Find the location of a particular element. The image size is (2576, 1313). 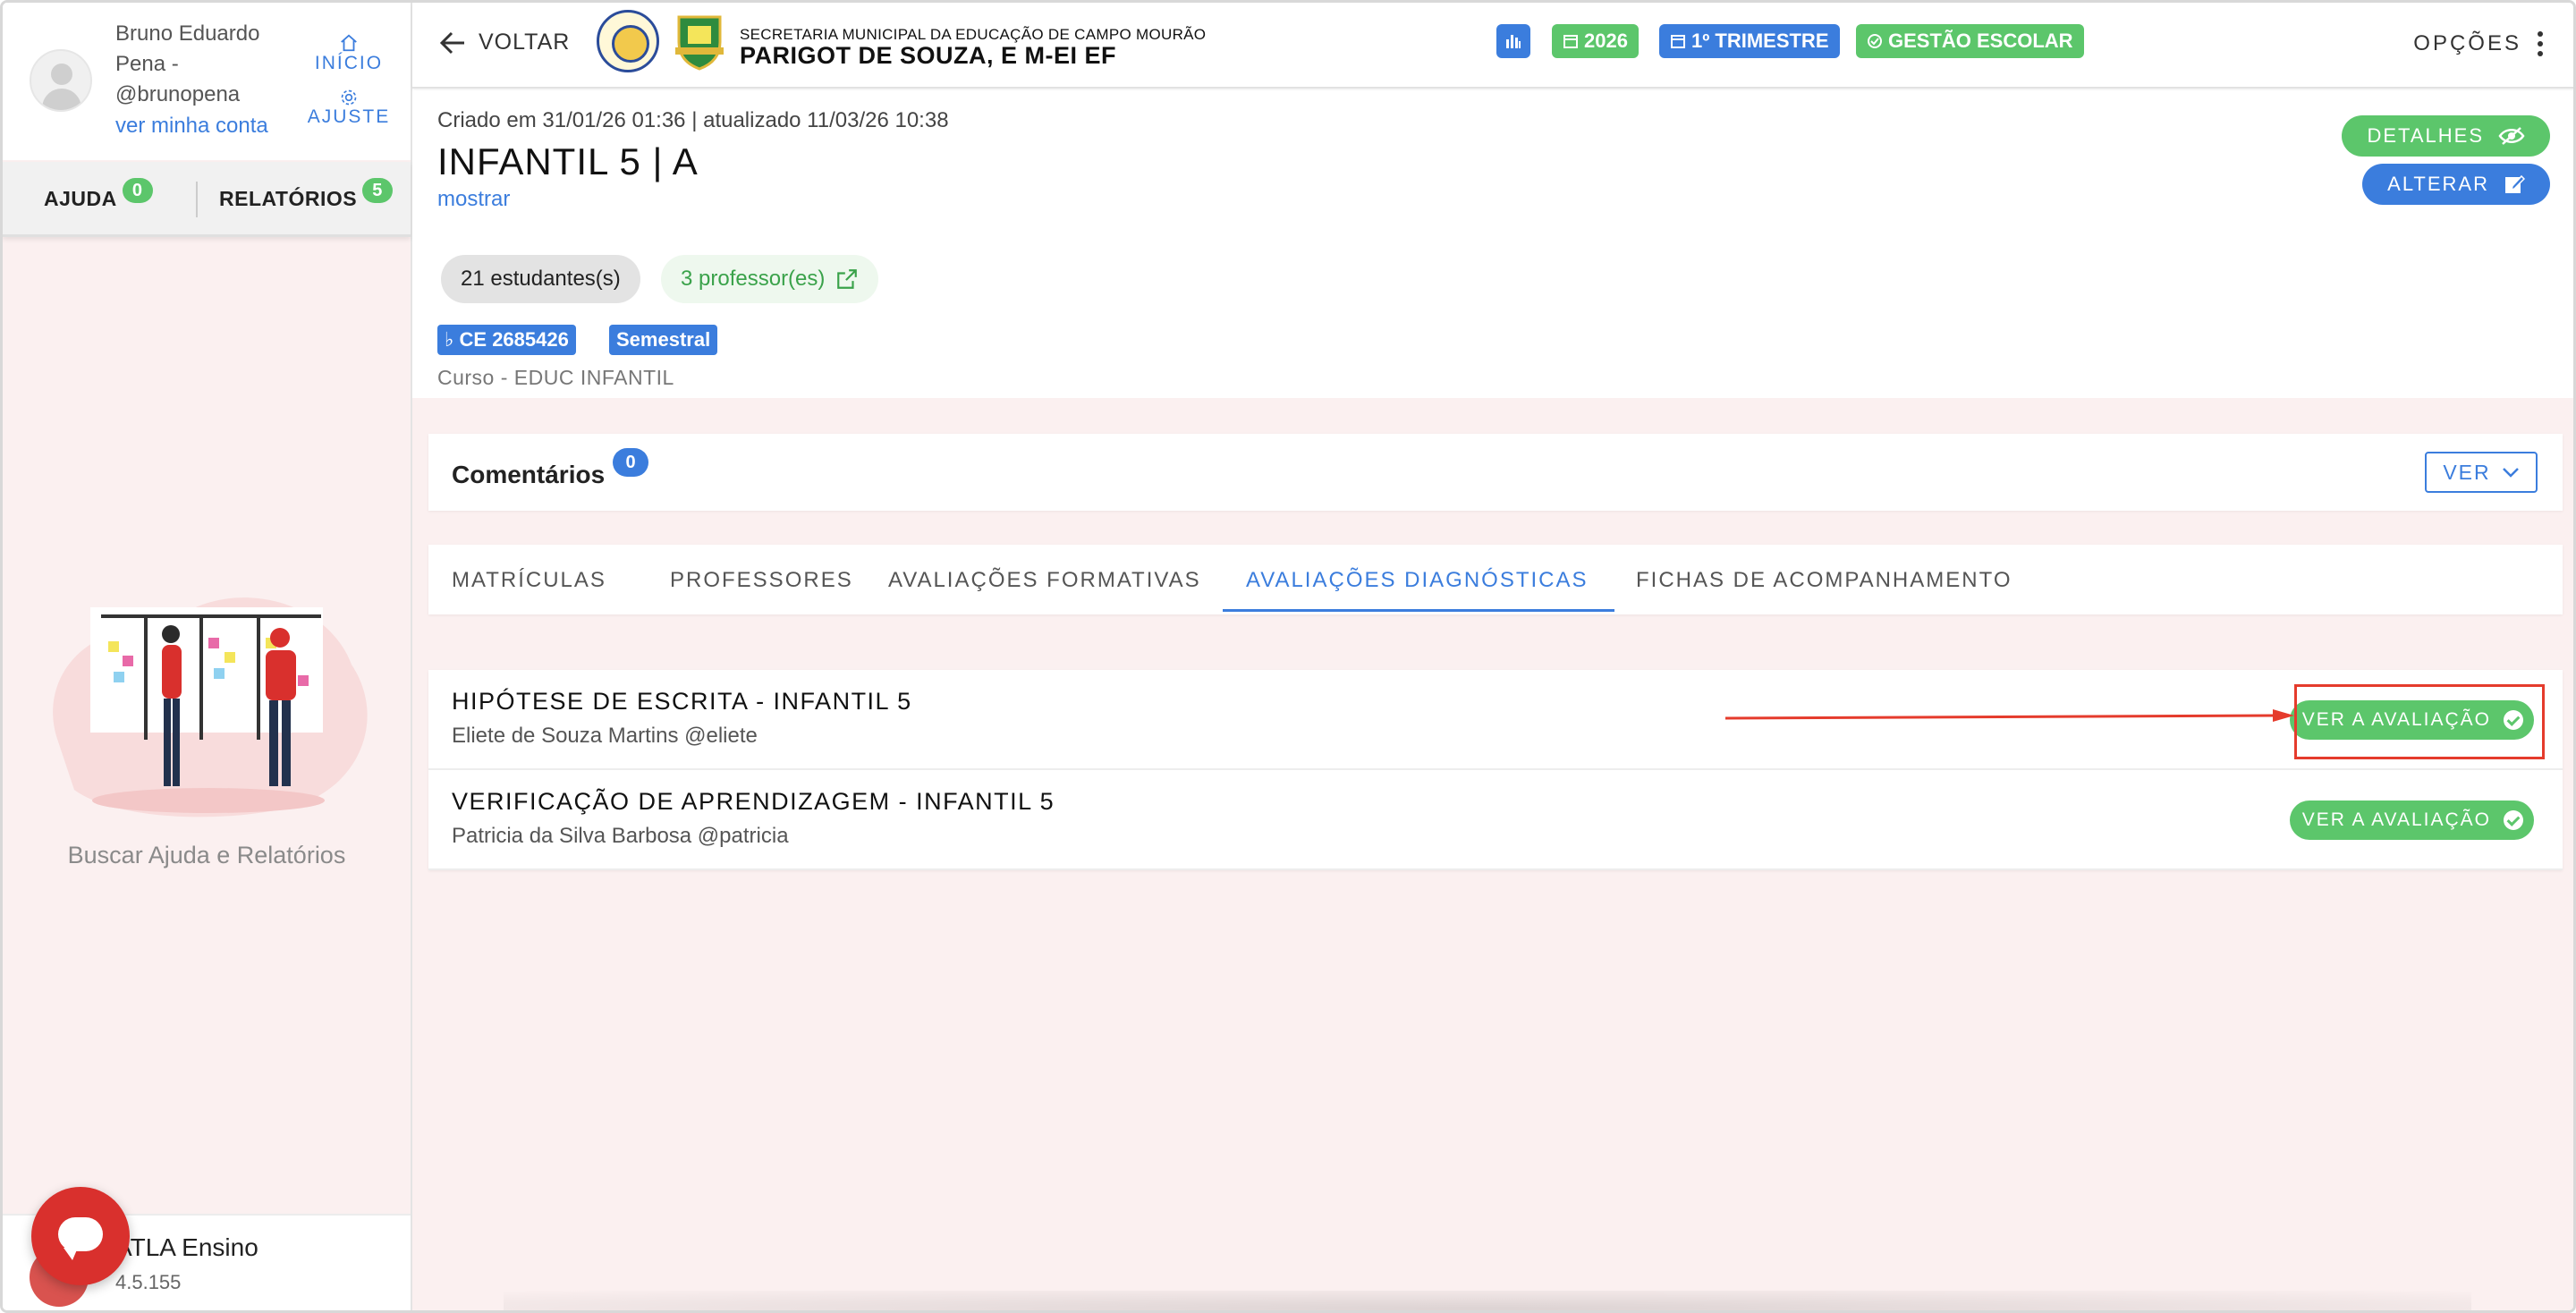

year-chip-label: 2026 is located at coordinates (1606, 41).